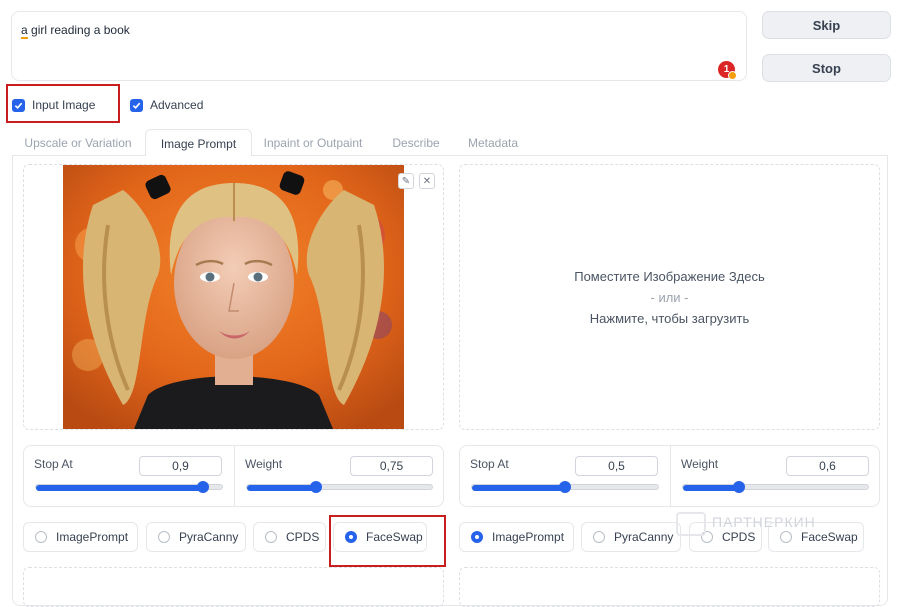  What do you see at coordinates (379, 46) in the screenshot?
I see `prompt-textarea: a girl reading a book 1` at bounding box center [379, 46].